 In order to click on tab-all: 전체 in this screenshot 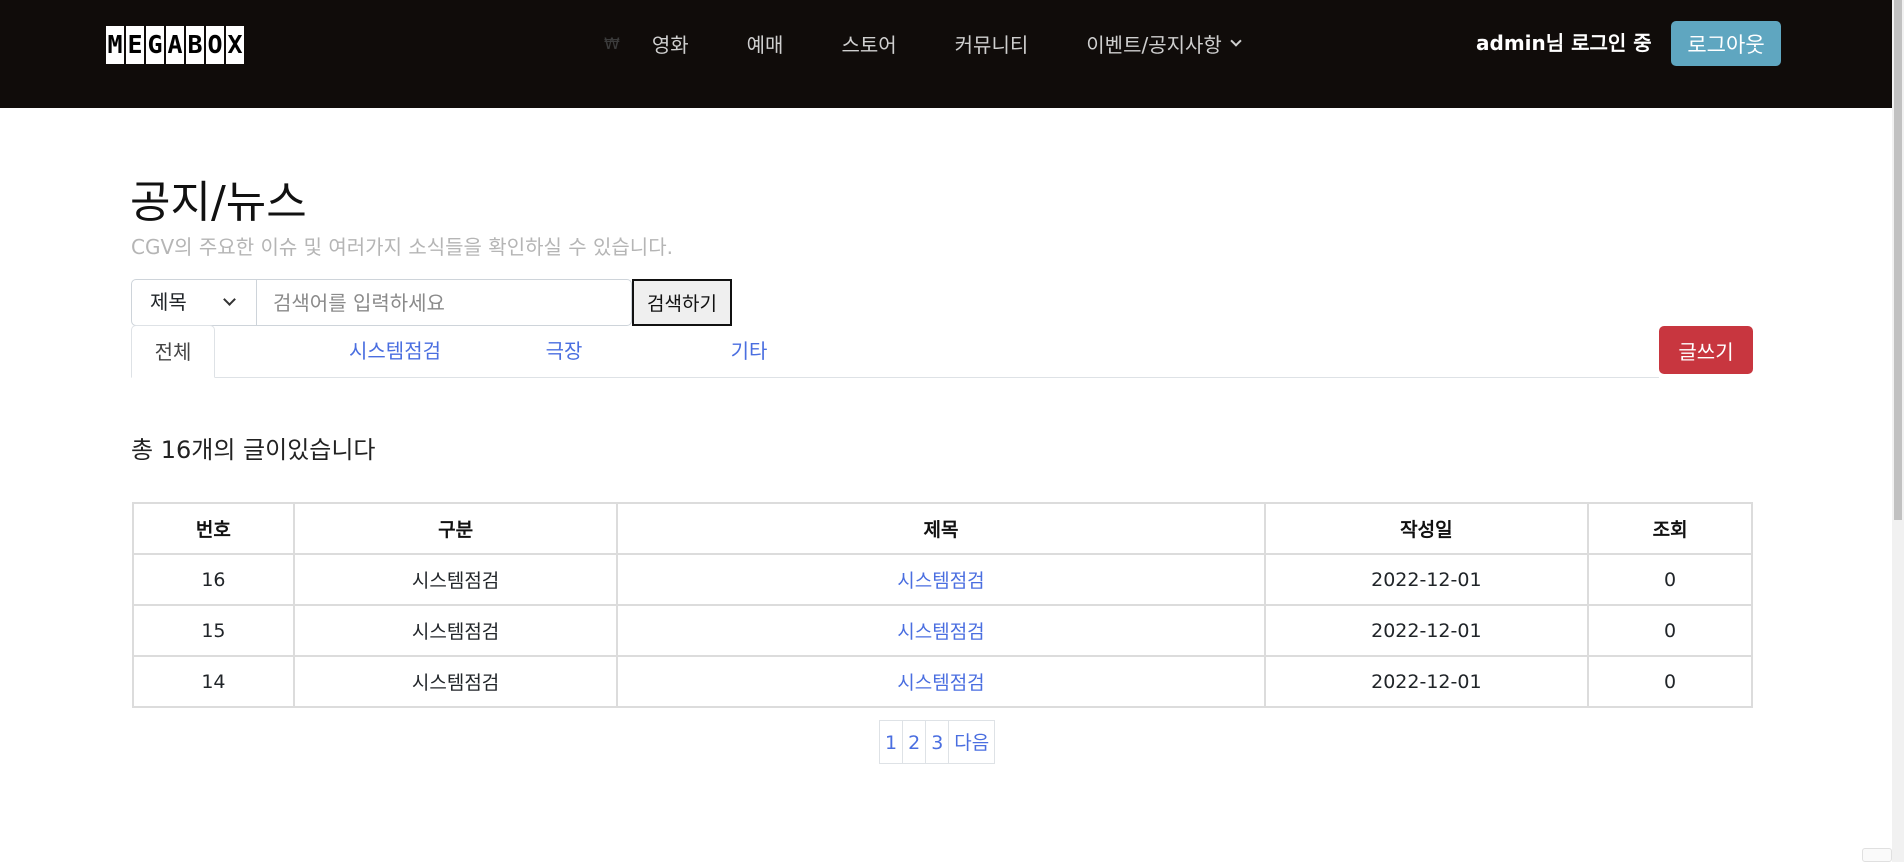, I will do `click(173, 351)`.